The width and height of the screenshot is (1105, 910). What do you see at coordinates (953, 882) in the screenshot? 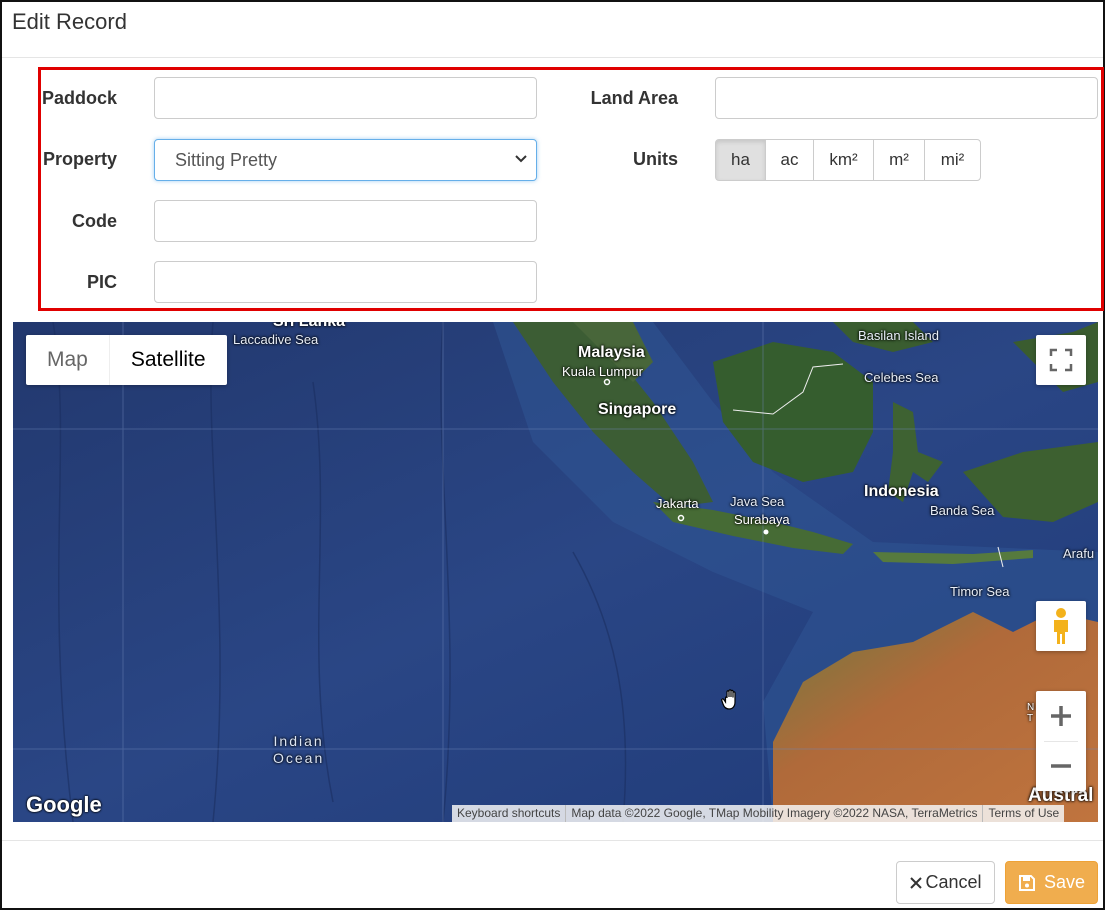
I see `cancel-label: Cancel` at bounding box center [953, 882].